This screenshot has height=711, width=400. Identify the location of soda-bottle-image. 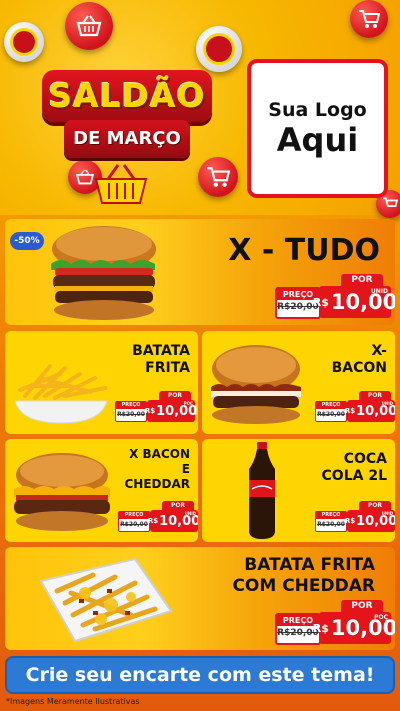
(262, 491).